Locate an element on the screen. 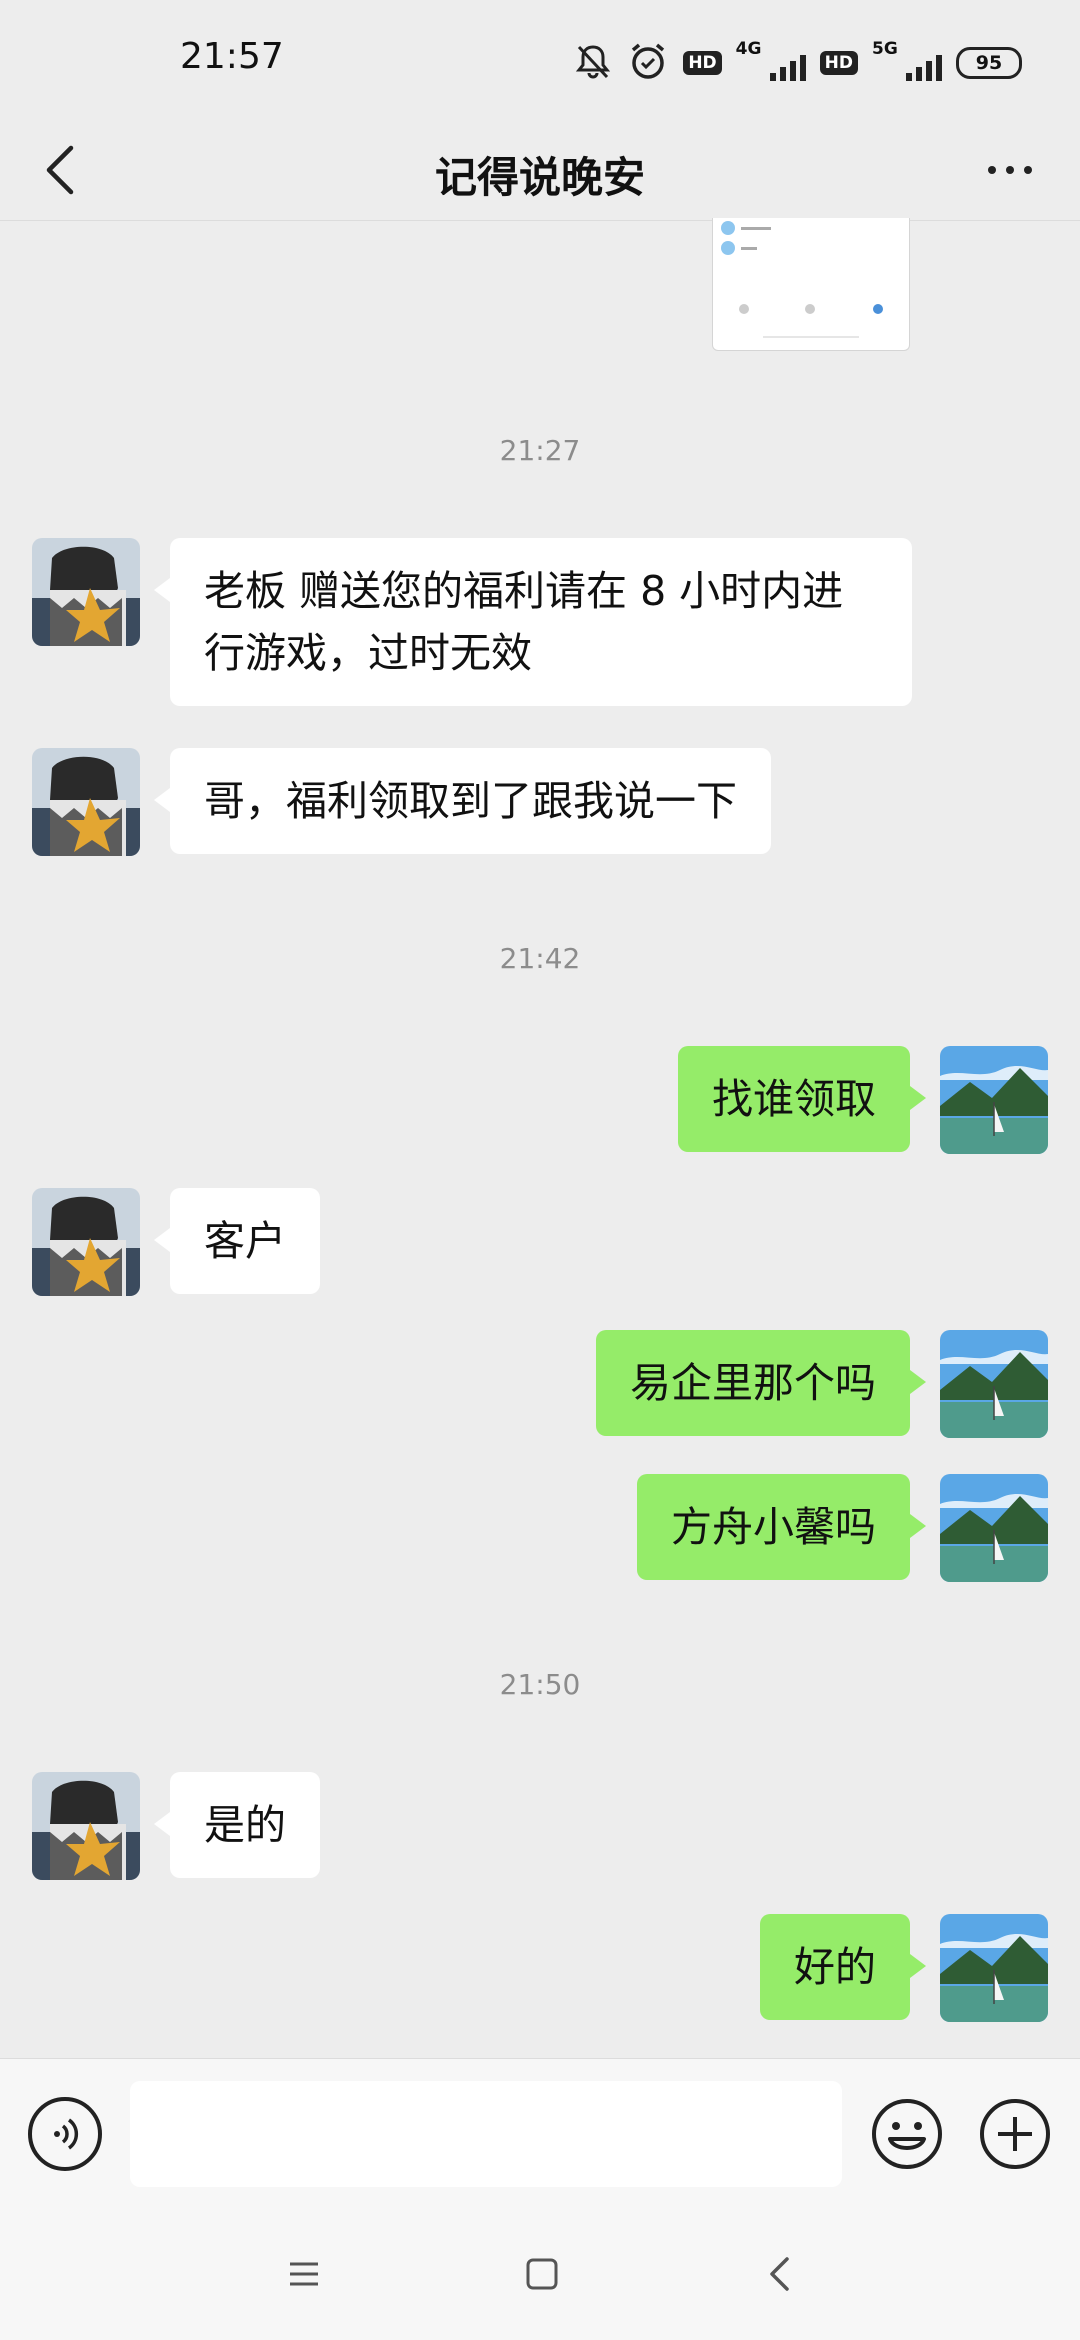 This screenshot has width=1080, height=2340. more-button is located at coordinates (1010, 170).